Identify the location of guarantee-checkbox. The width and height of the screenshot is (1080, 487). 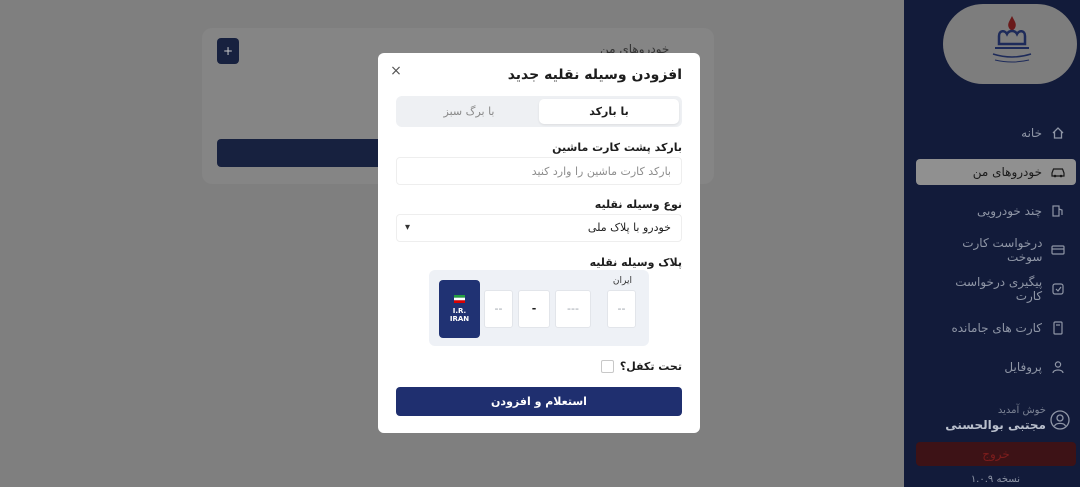
(607, 366).